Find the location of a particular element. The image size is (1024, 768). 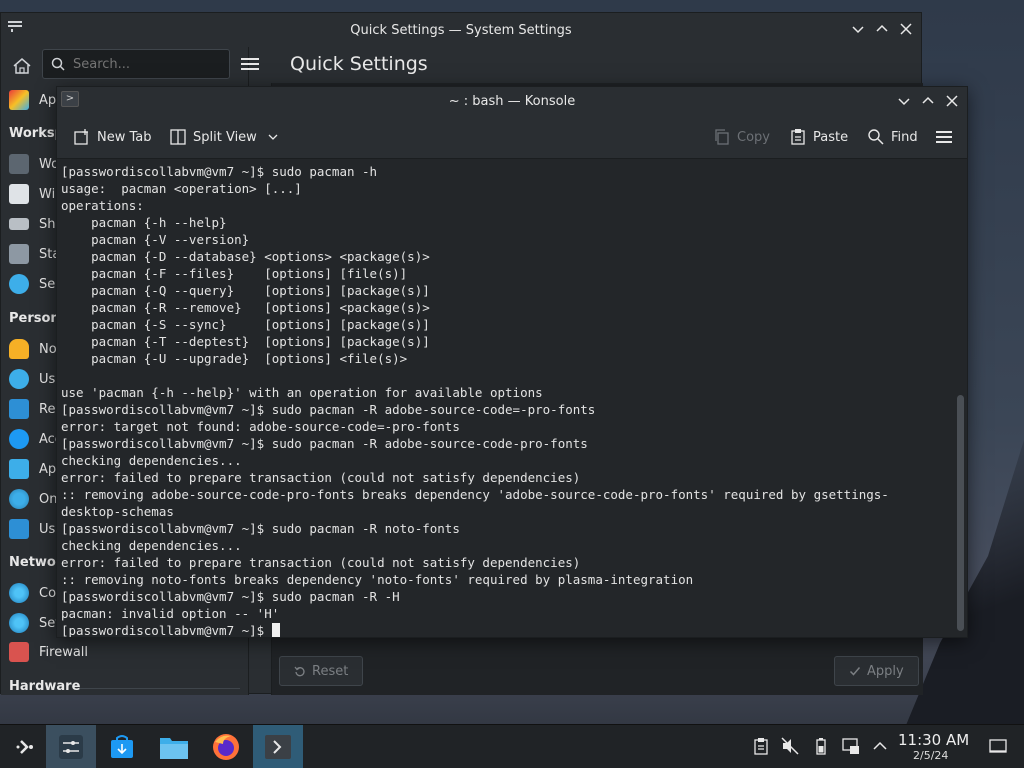

search-icon is located at coordinates (876, 137).